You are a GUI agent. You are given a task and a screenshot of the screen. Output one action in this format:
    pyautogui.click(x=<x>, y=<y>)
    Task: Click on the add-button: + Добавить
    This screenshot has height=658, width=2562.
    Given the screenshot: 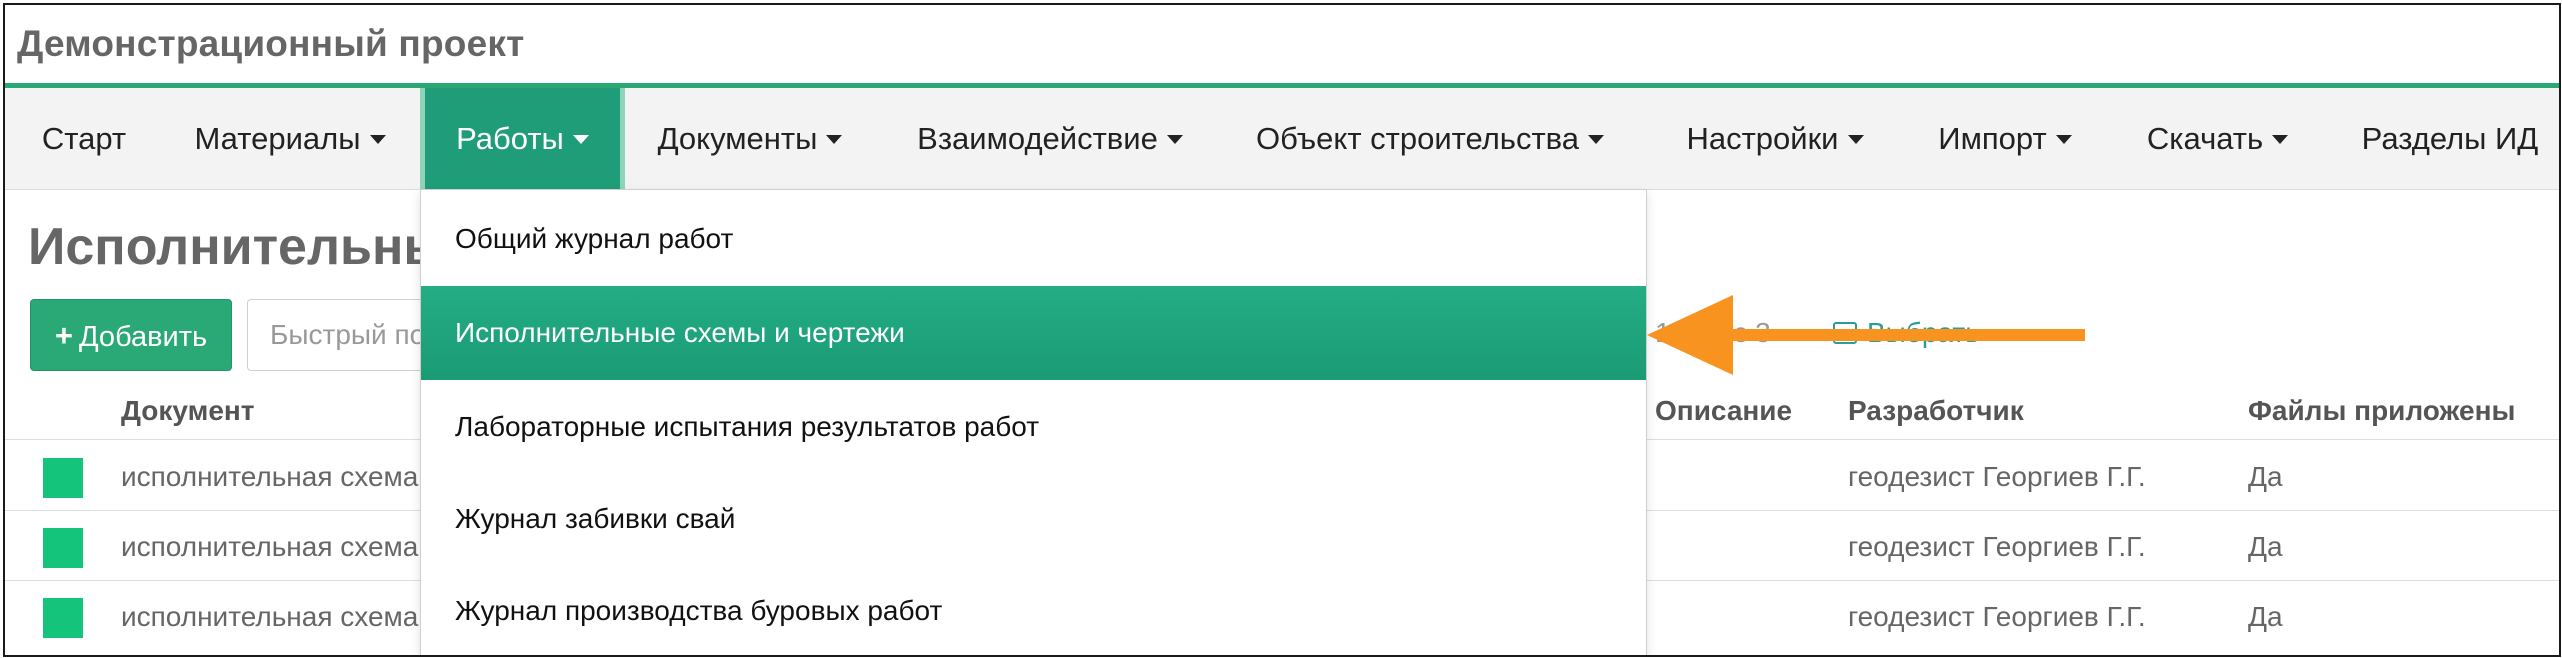 What is the action you would take?
    pyautogui.click(x=131, y=335)
    